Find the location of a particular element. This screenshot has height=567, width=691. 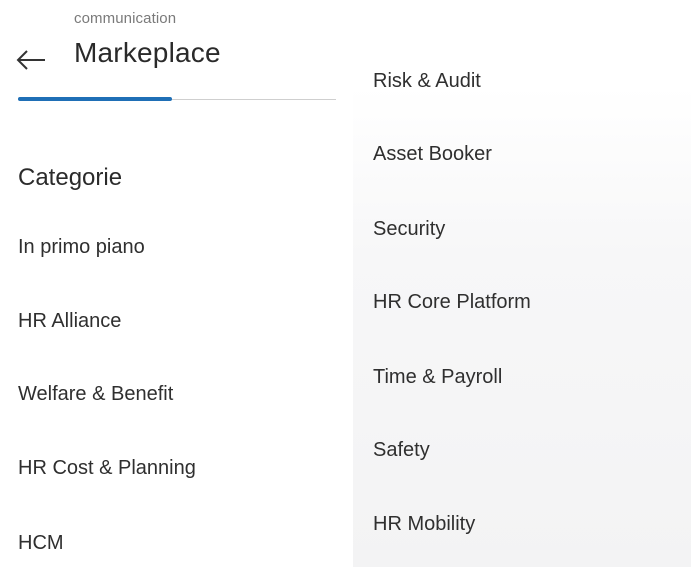

page-title: Markeplace is located at coordinates (147, 52).